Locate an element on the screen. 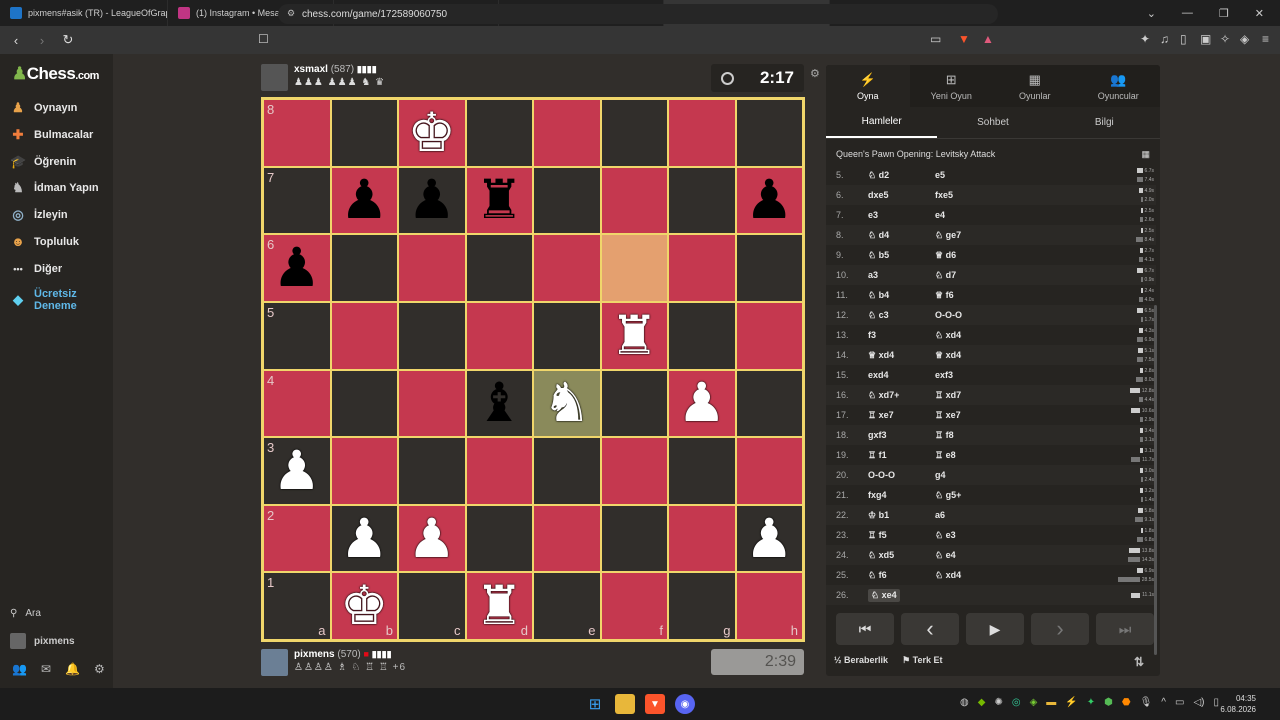 The image size is (1280, 720). square-h1: h is located at coordinates (769, 606).